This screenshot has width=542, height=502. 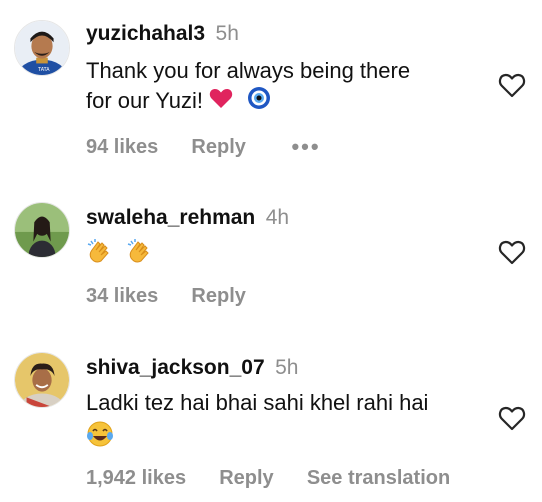 What do you see at coordinates (286, 422) in the screenshot?
I see `comment-text: Ladki tez hai bhai sahi khel rahi hai` at bounding box center [286, 422].